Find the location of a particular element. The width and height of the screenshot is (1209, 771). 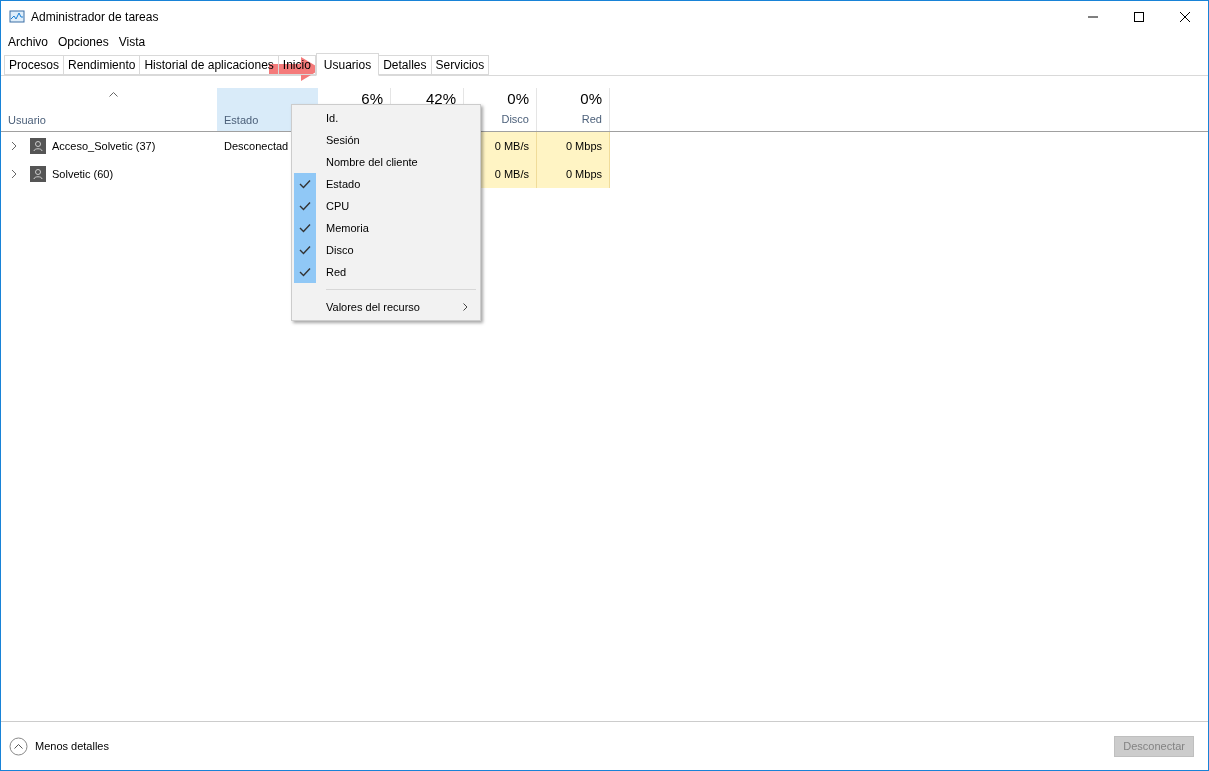

tab: Rendimiento is located at coordinates (102, 65).